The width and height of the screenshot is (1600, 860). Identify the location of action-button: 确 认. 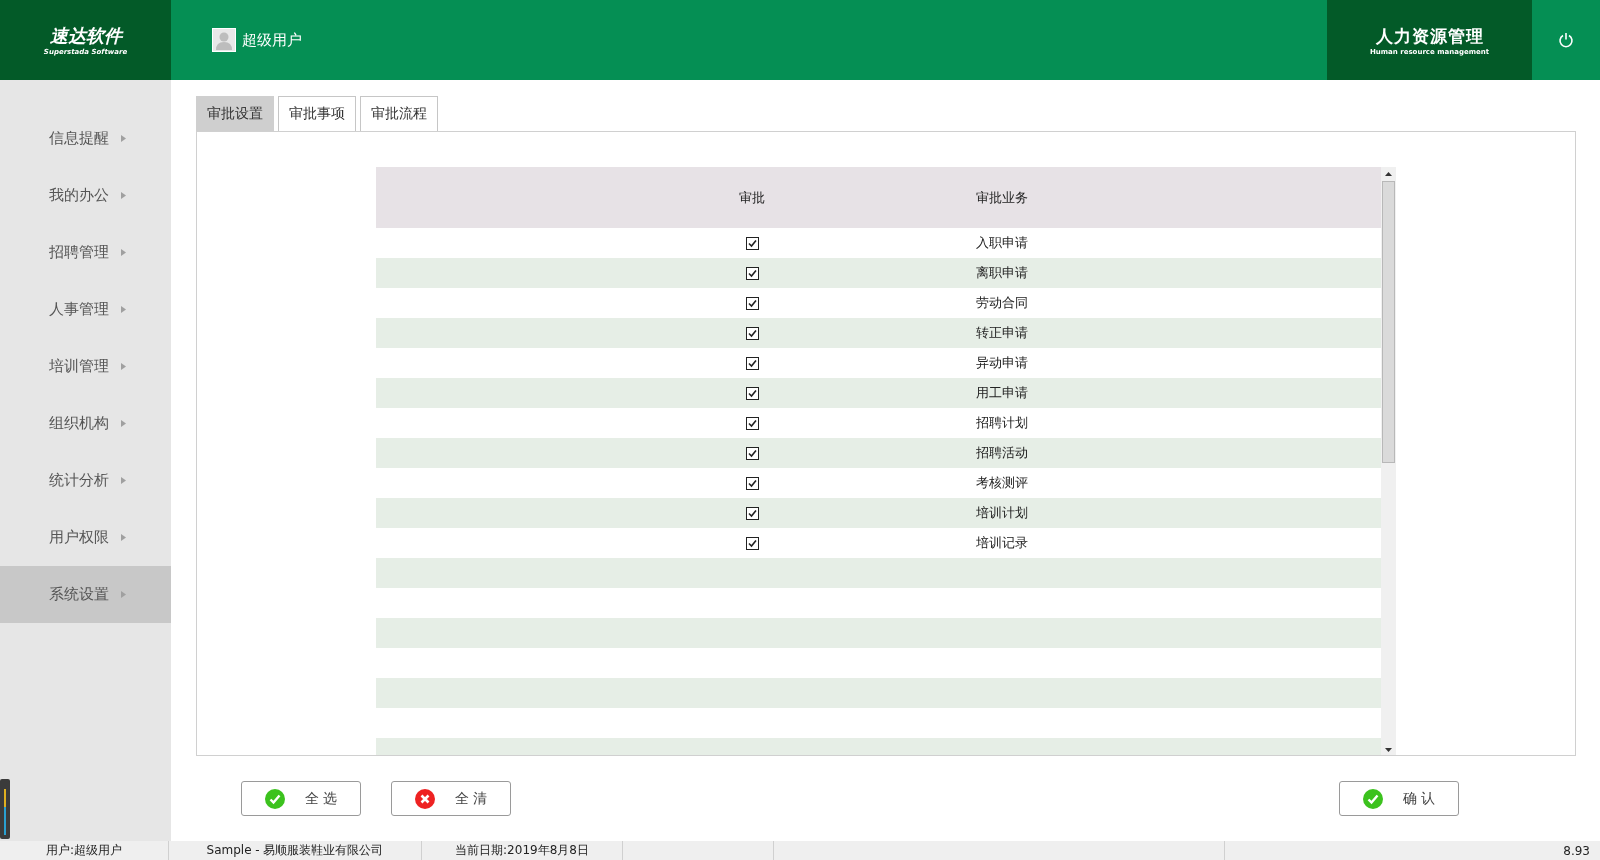
(1399, 798).